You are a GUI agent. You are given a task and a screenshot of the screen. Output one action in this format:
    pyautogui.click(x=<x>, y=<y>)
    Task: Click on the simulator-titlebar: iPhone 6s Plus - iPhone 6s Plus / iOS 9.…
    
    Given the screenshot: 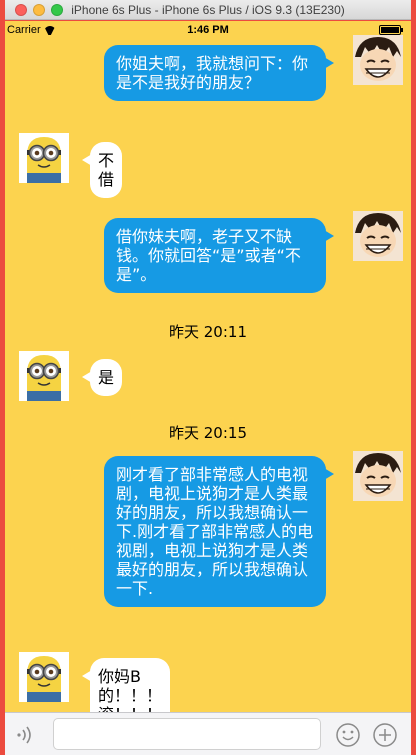 What is the action you would take?
    pyautogui.click(x=208, y=10)
    